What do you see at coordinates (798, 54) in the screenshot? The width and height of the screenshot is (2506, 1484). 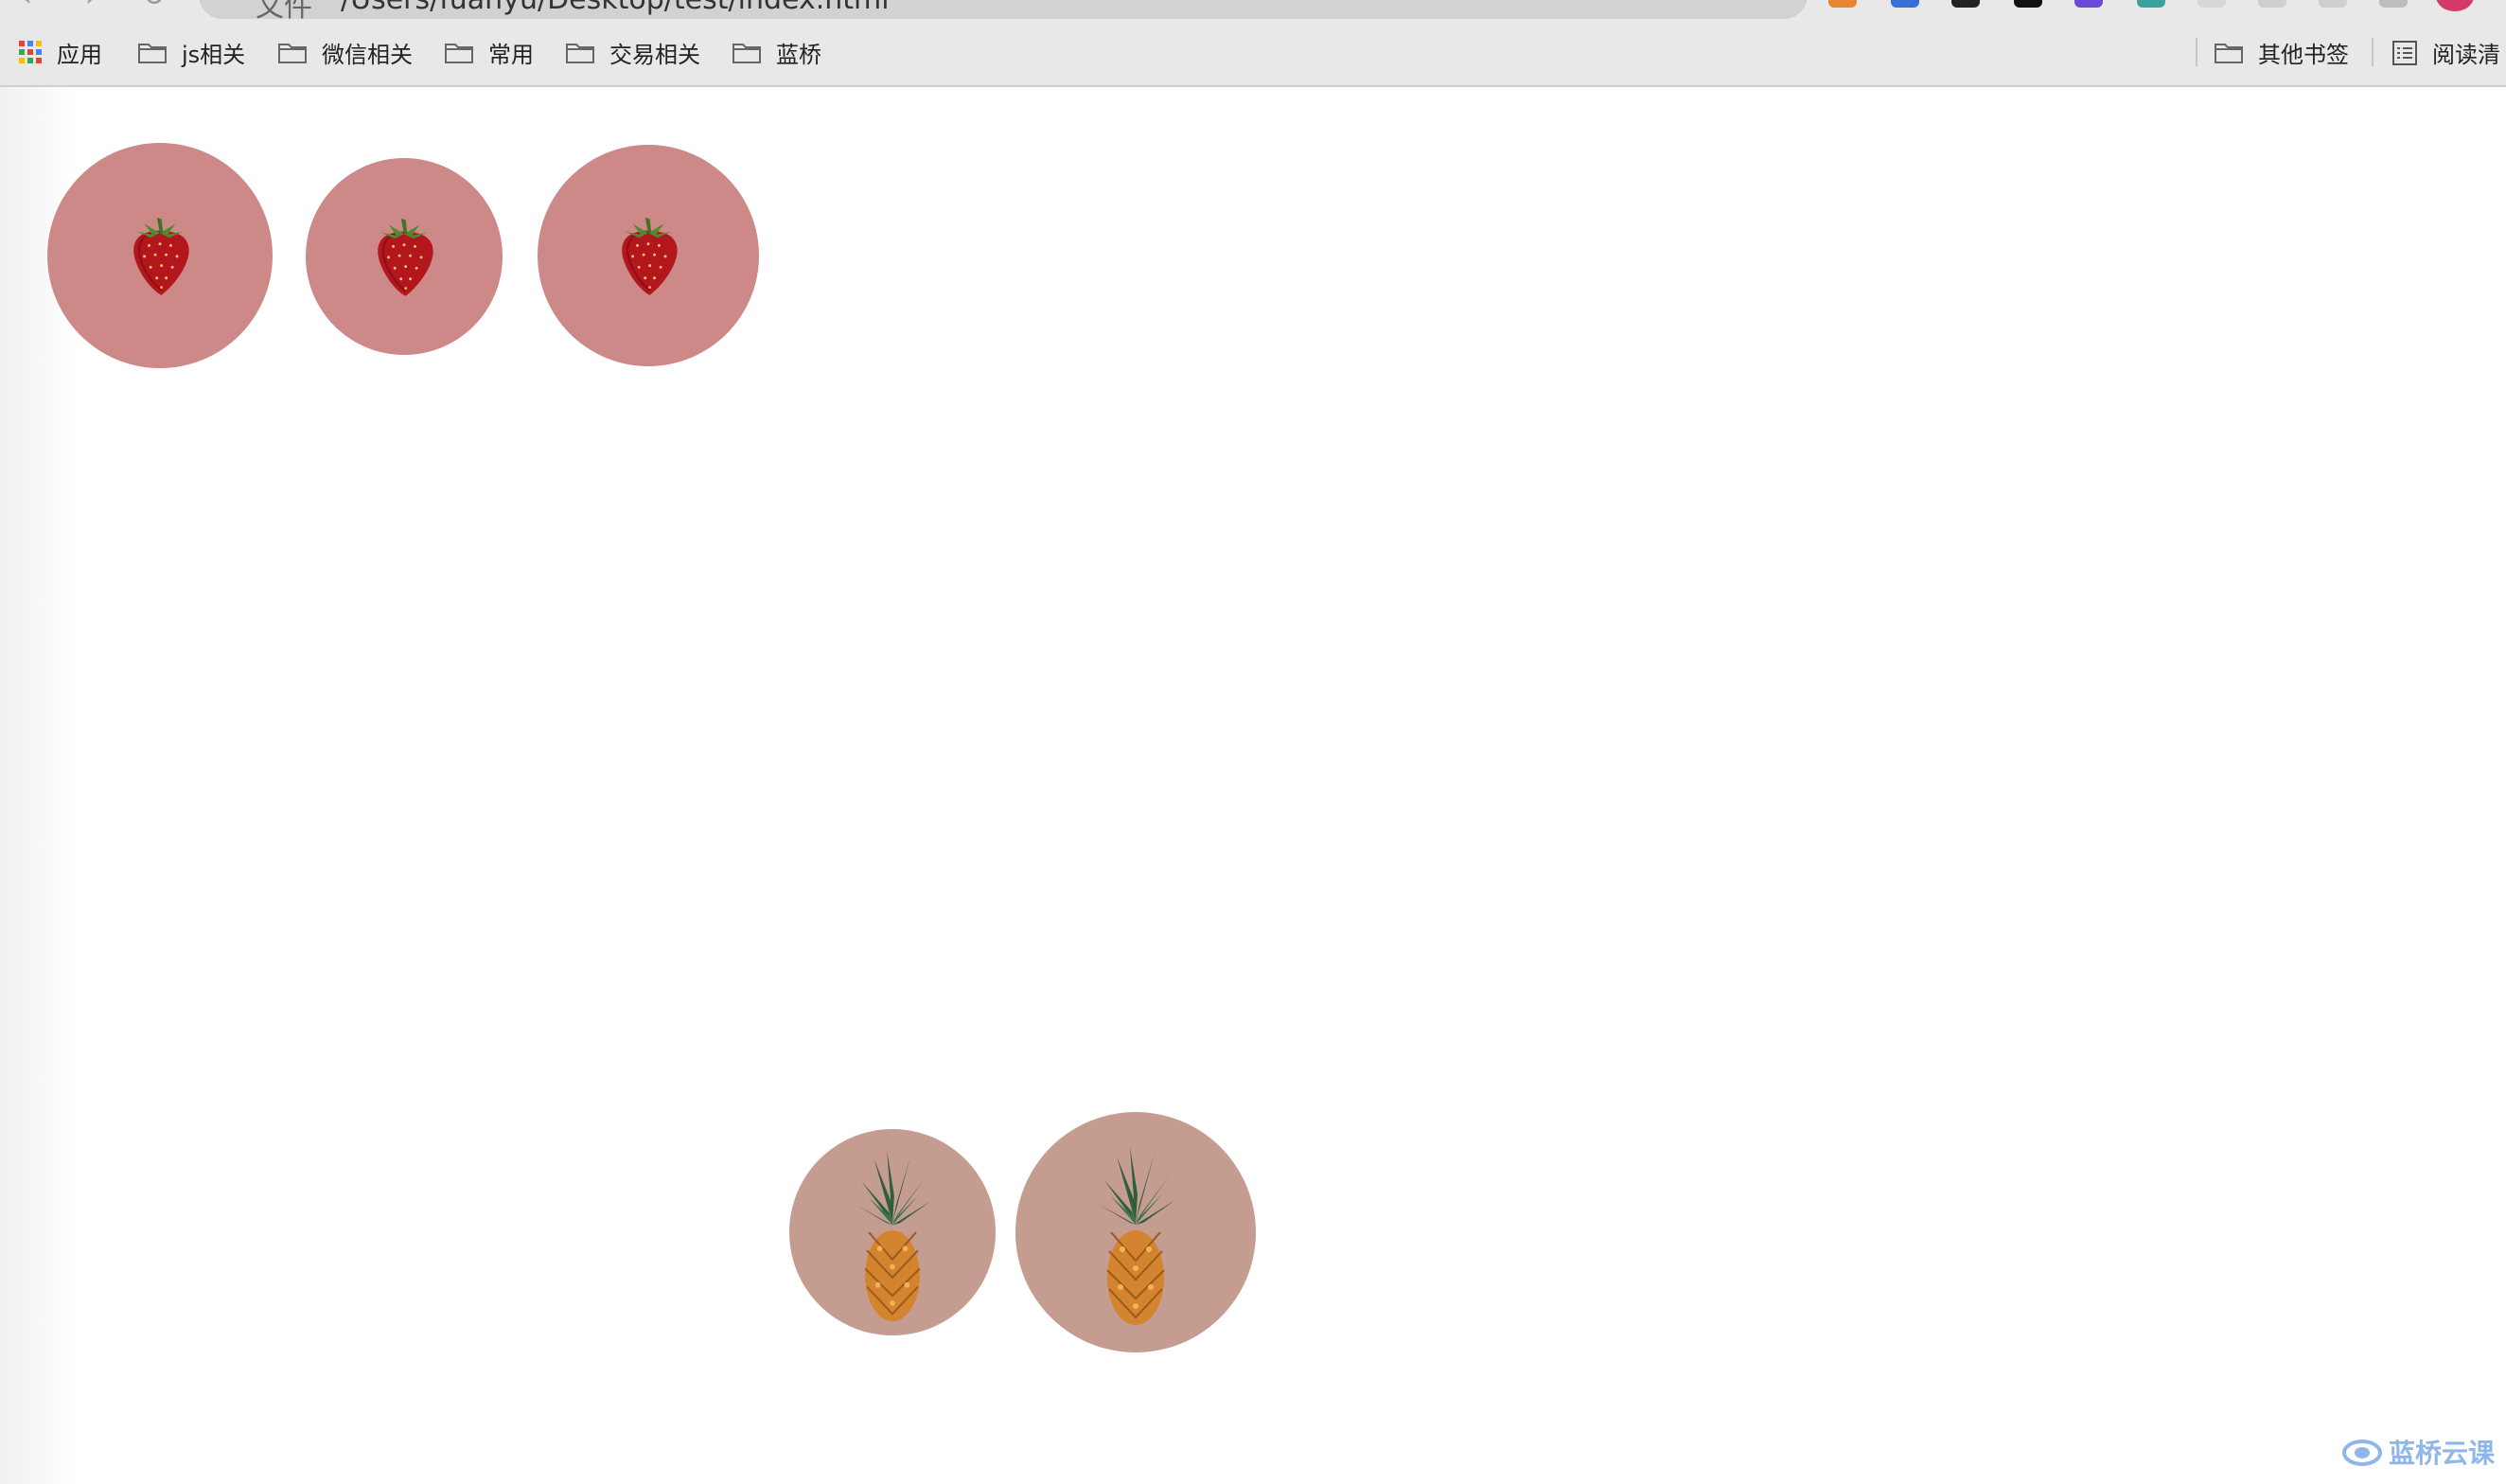 I see `bookmark-label: 蓝桥` at bounding box center [798, 54].